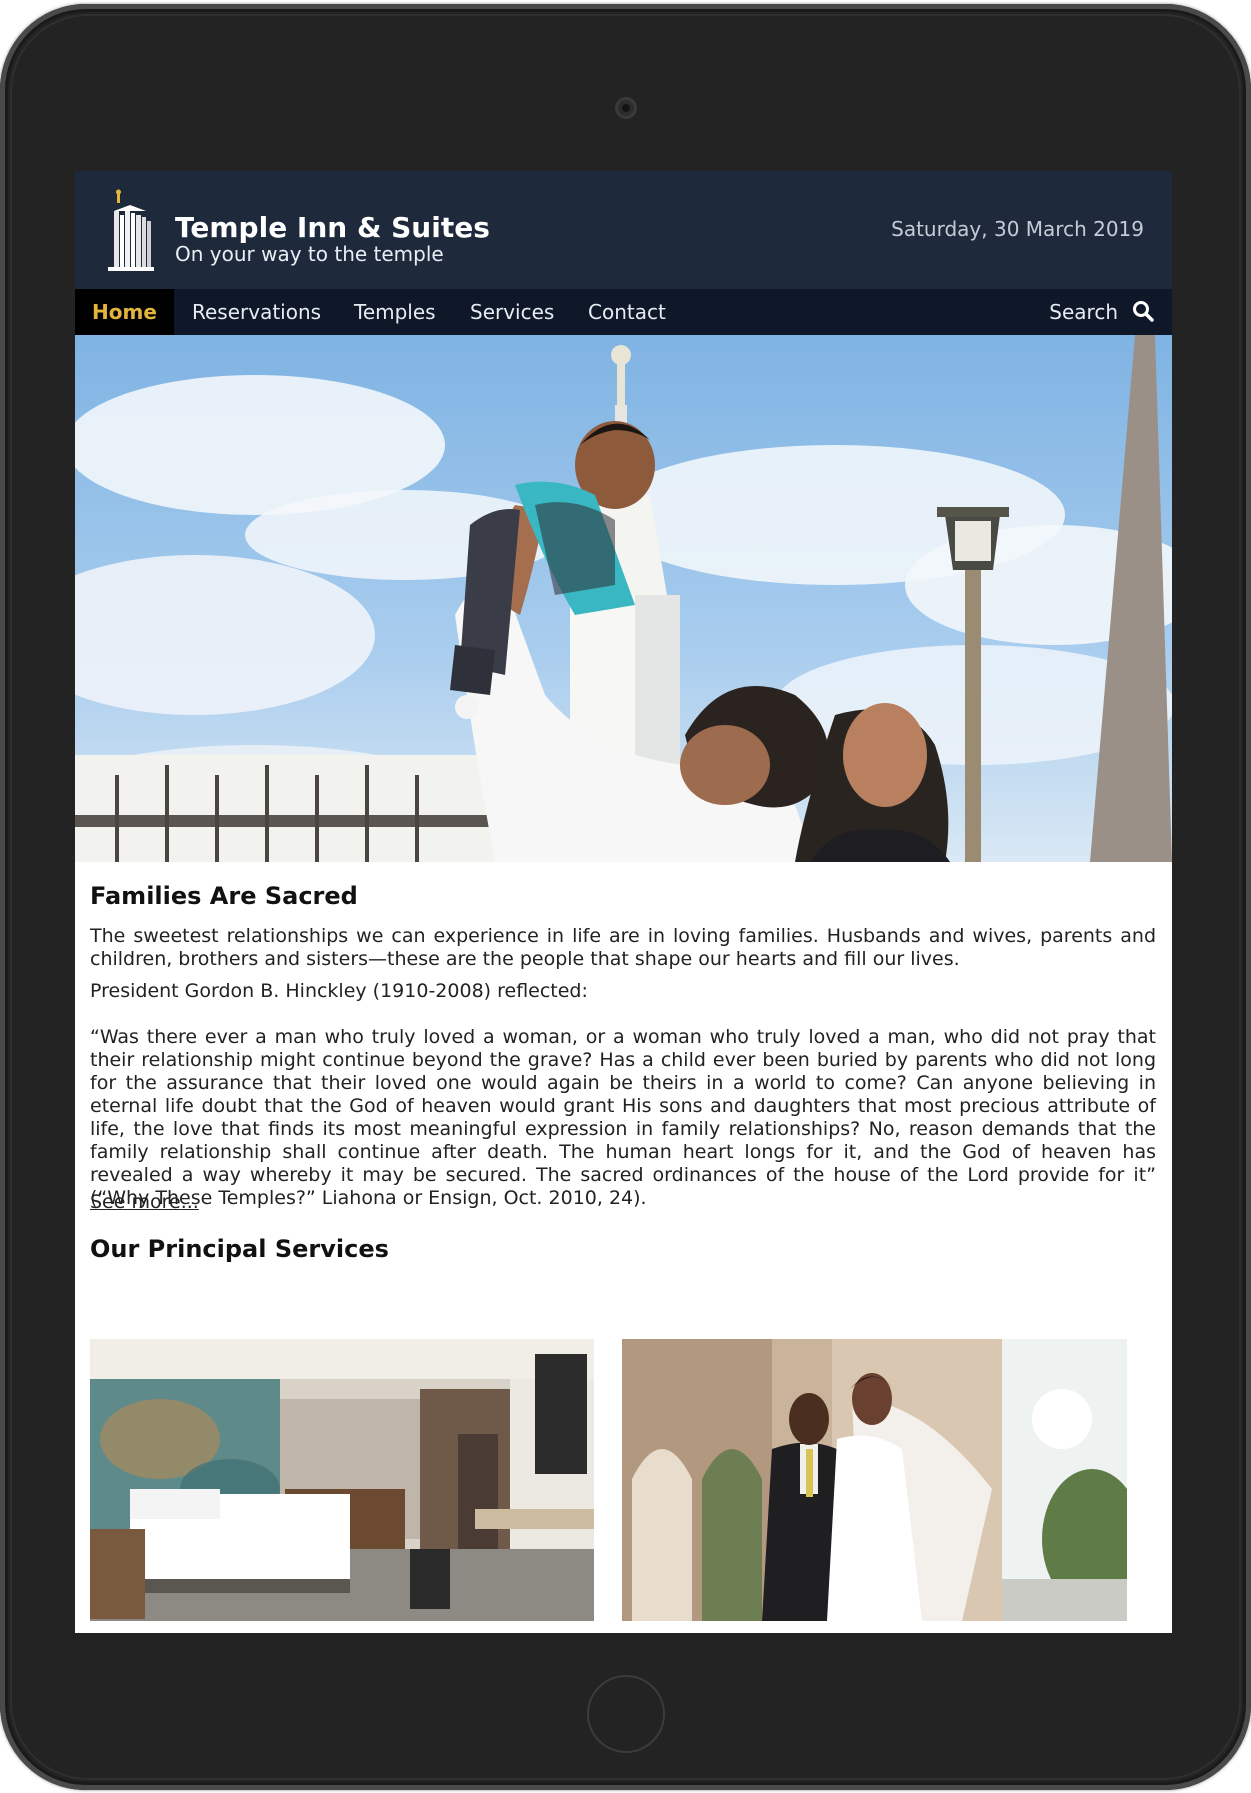 The height and width of the screenshot is (1793, 1251). I want to click on service-image-hotel-room, so click(342, 1480).